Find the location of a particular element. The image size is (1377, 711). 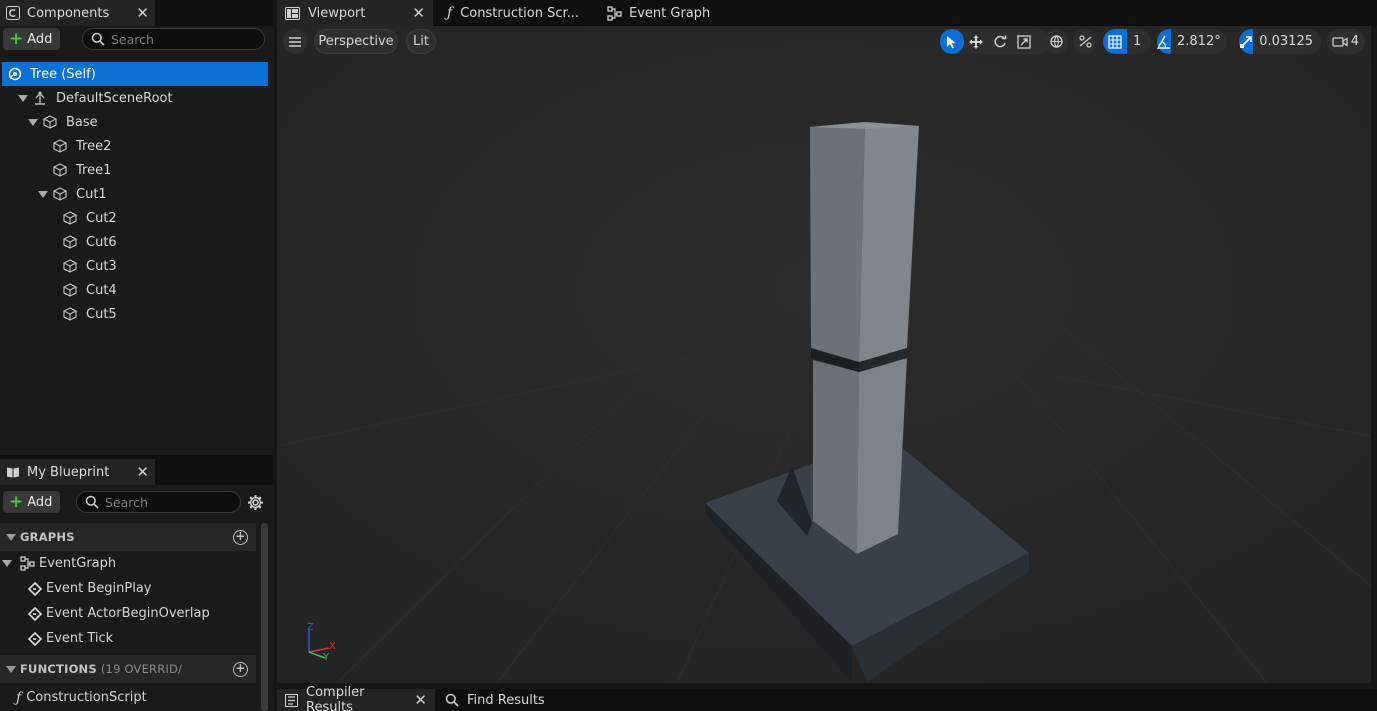

tab-viewport: Viewport ✕ is located at coordinates (355, 13).